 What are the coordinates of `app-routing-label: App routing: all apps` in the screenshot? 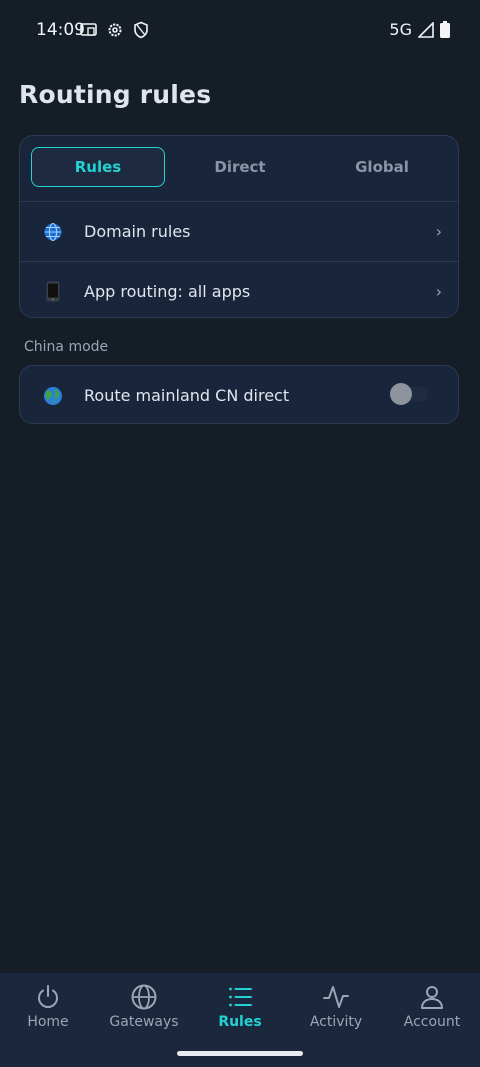 It's located at (167, 291).